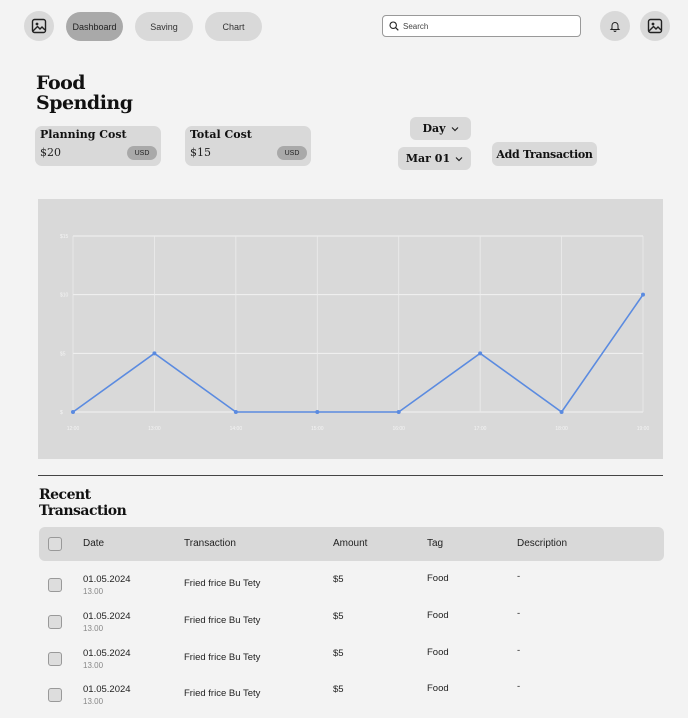  What do you see at coordinates (154, 429) in the screenshot?
I see `x-tick-label: 13:00` at bounding box center [154, 429].